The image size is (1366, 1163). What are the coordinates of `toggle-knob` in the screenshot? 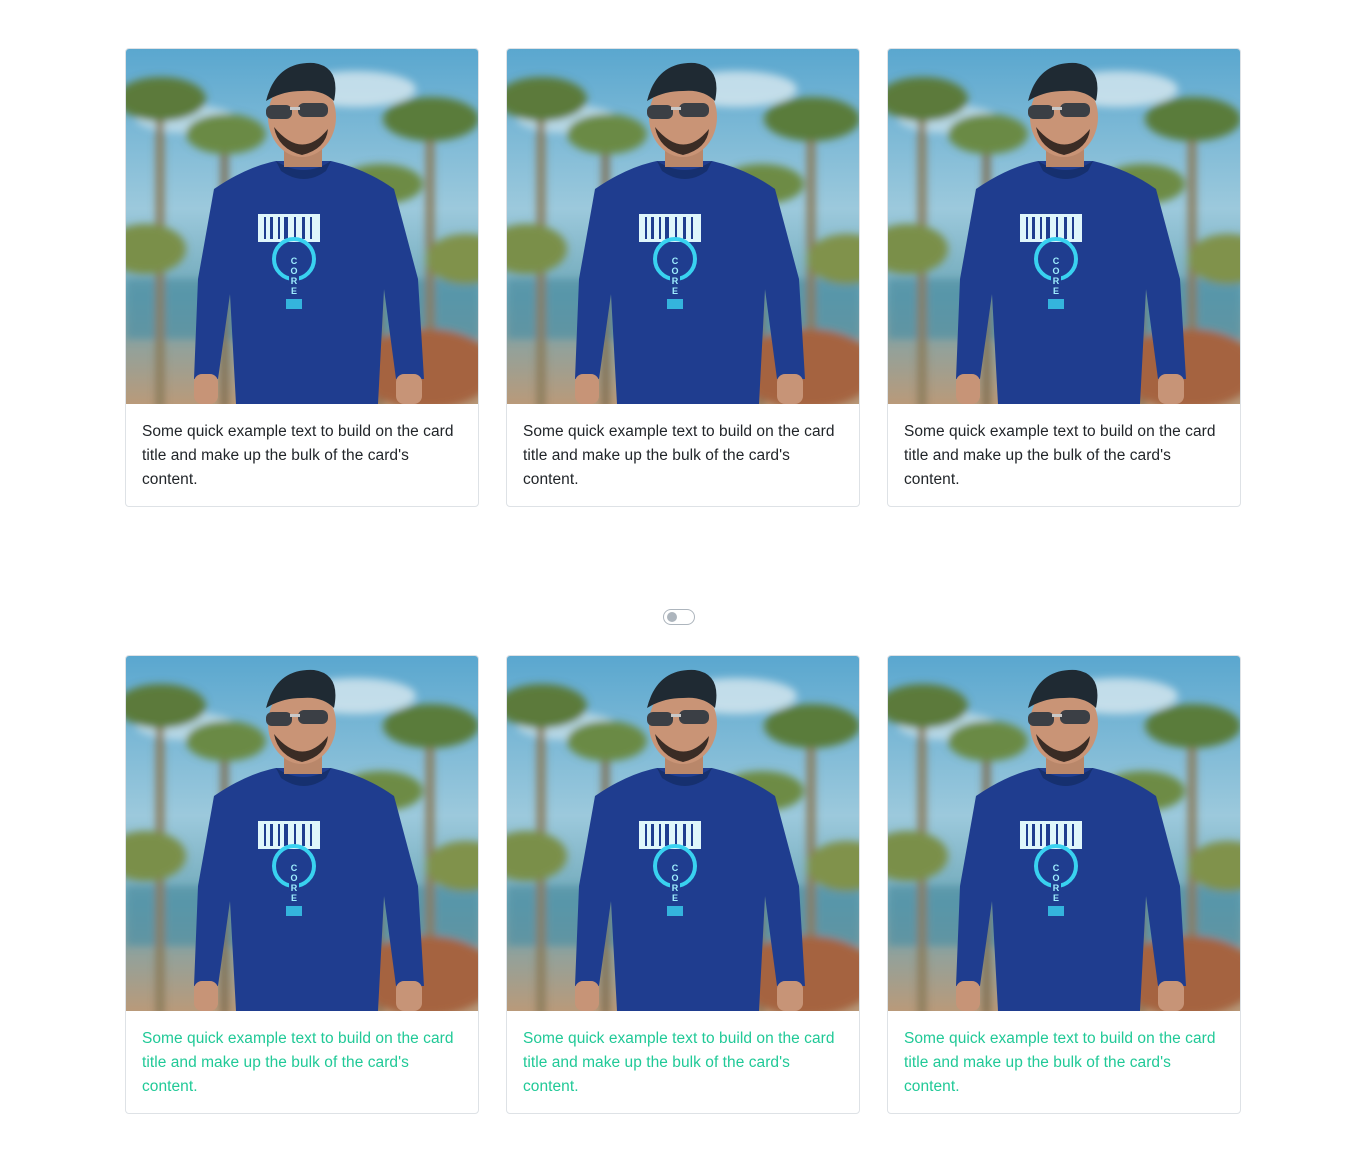 It's located at (672, 617).